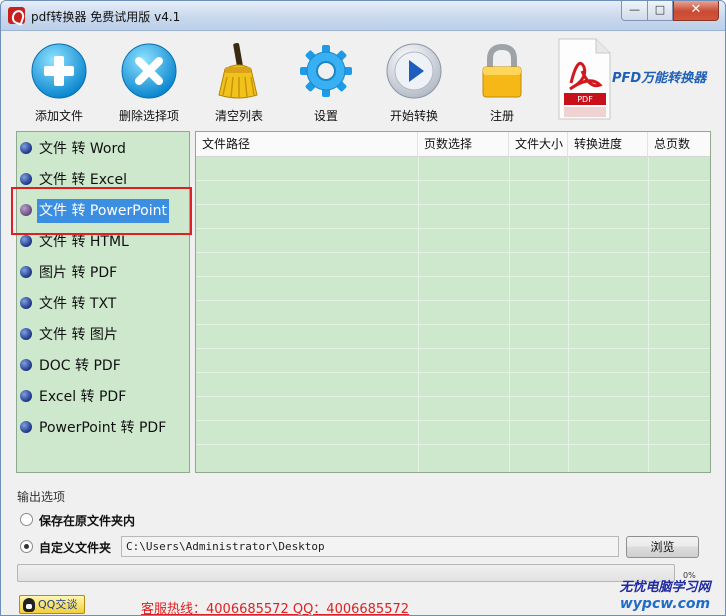  I want to click on column-header-page-selection: 页数选择, so click(463, 144).